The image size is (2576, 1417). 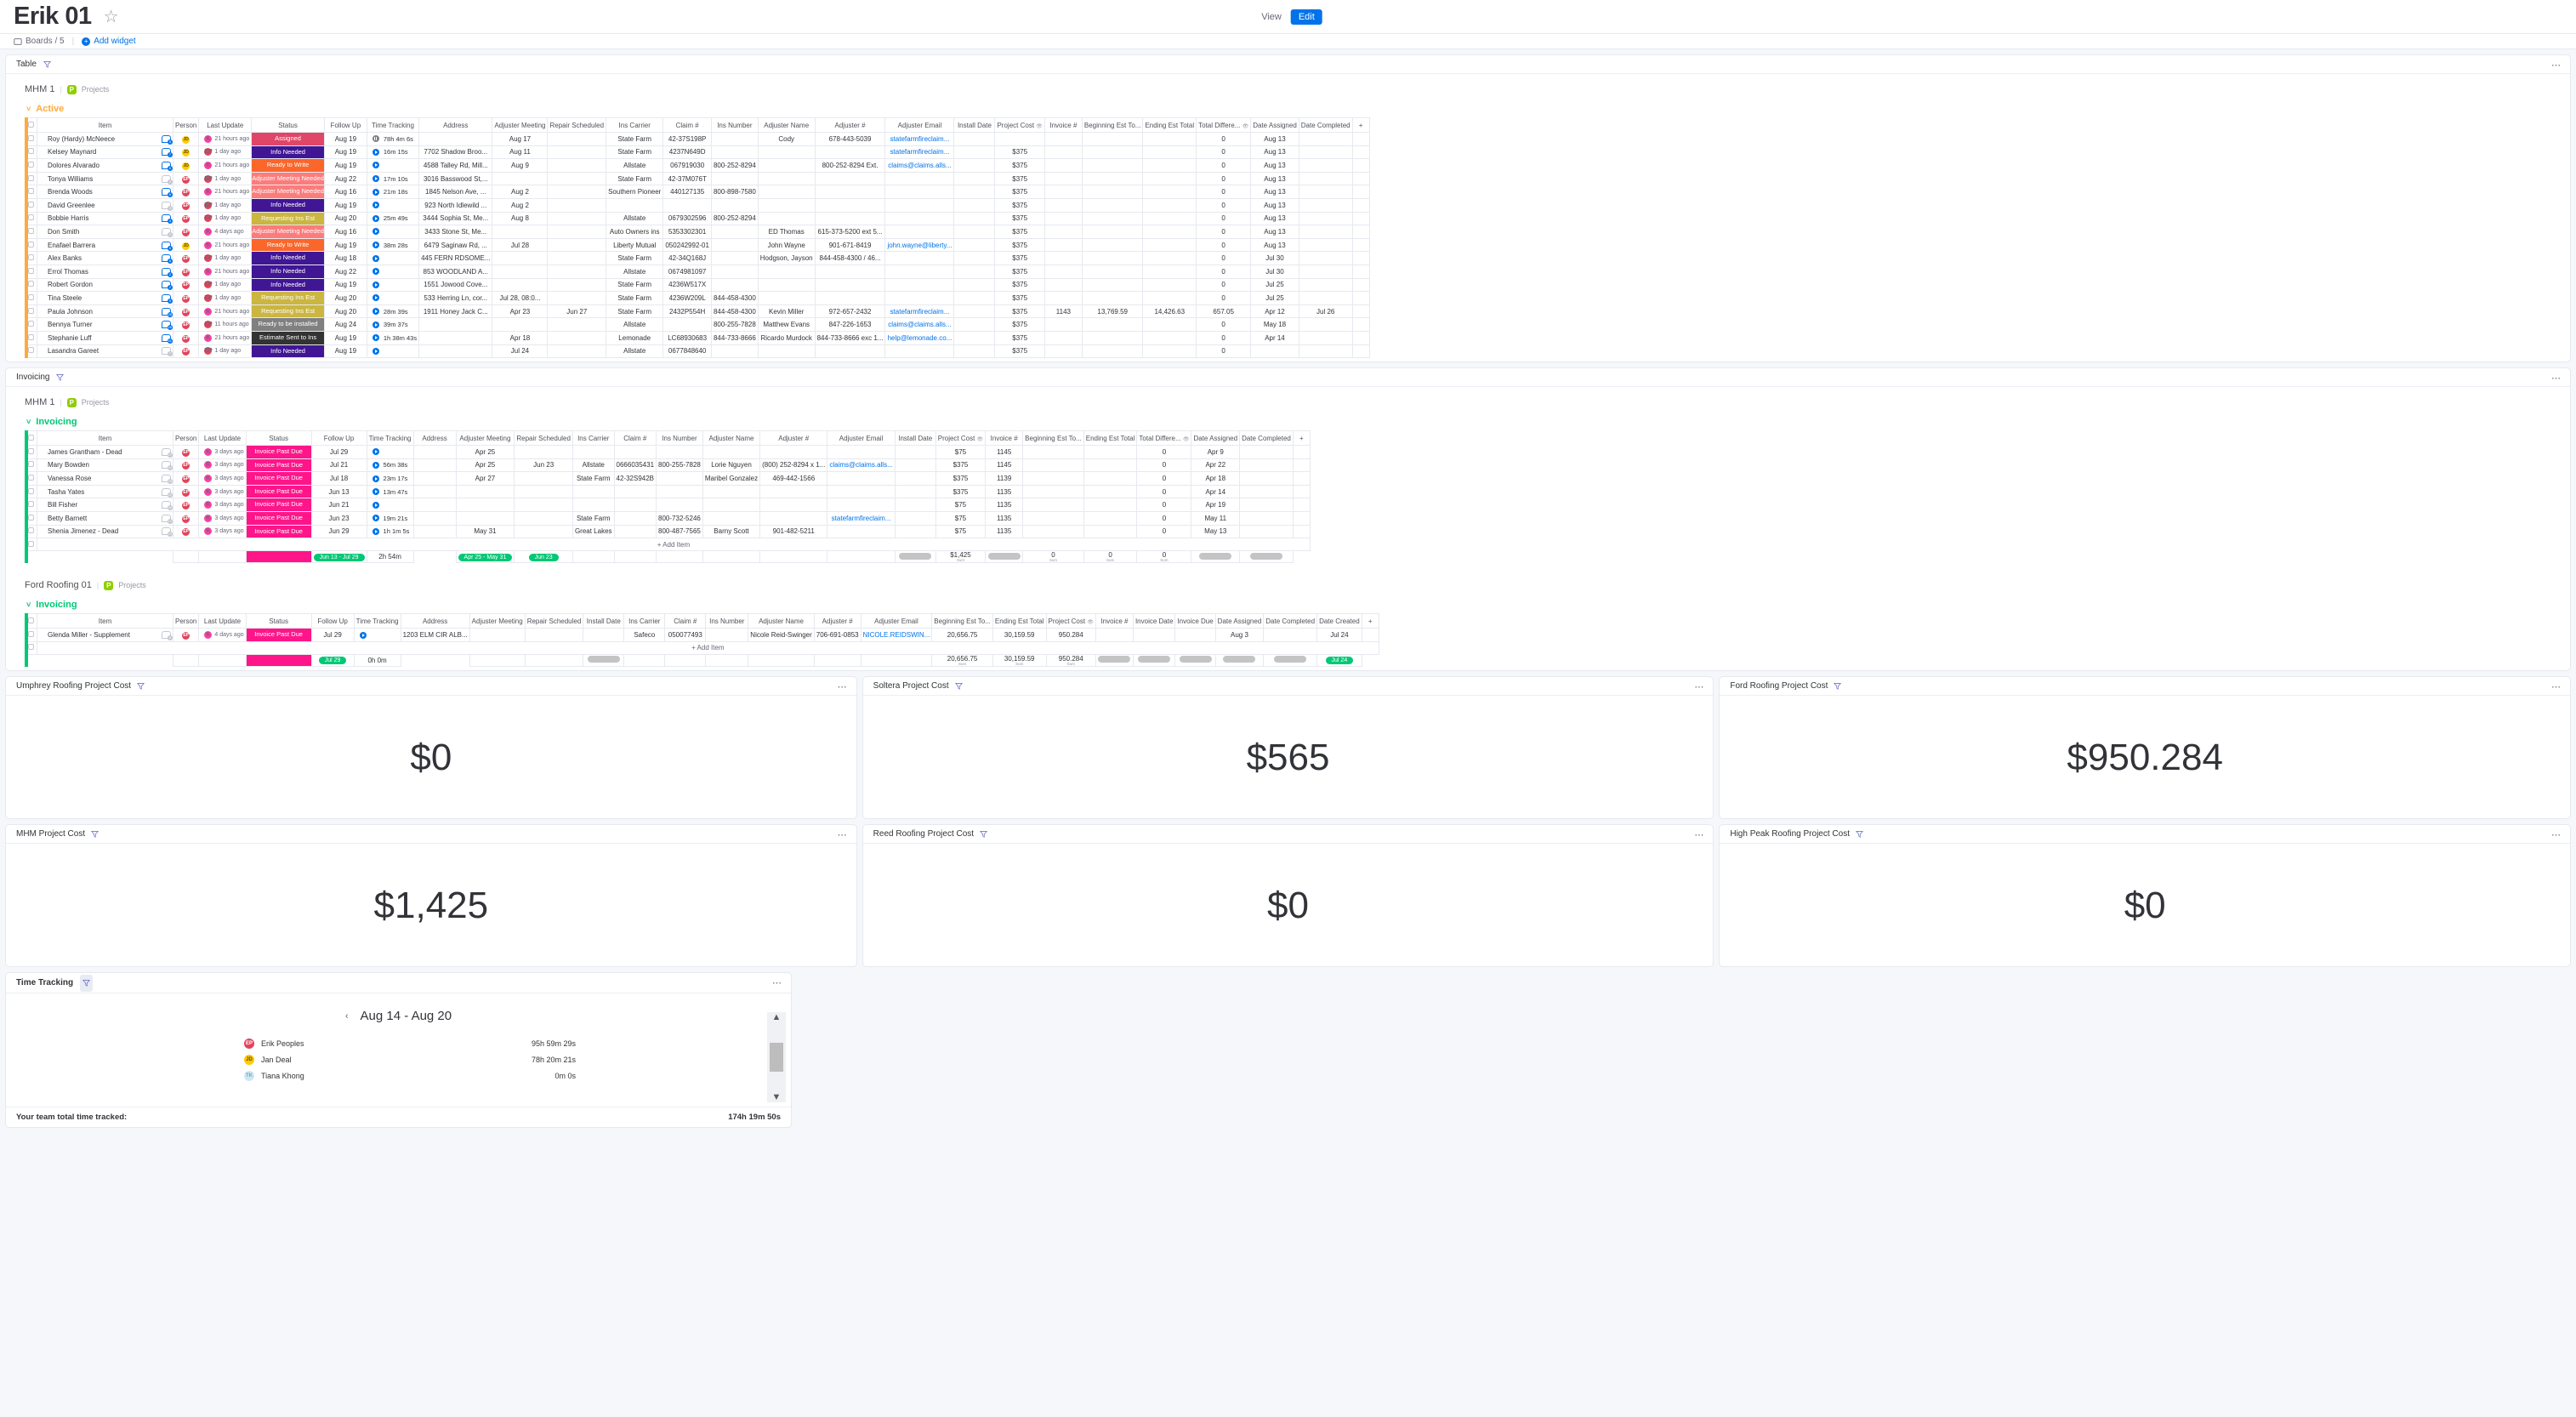 What do you see at coordinates (105, 465) in the screenshot?
I see `item-cell: Mary Bowden 24` at bounding box center [105, 465].